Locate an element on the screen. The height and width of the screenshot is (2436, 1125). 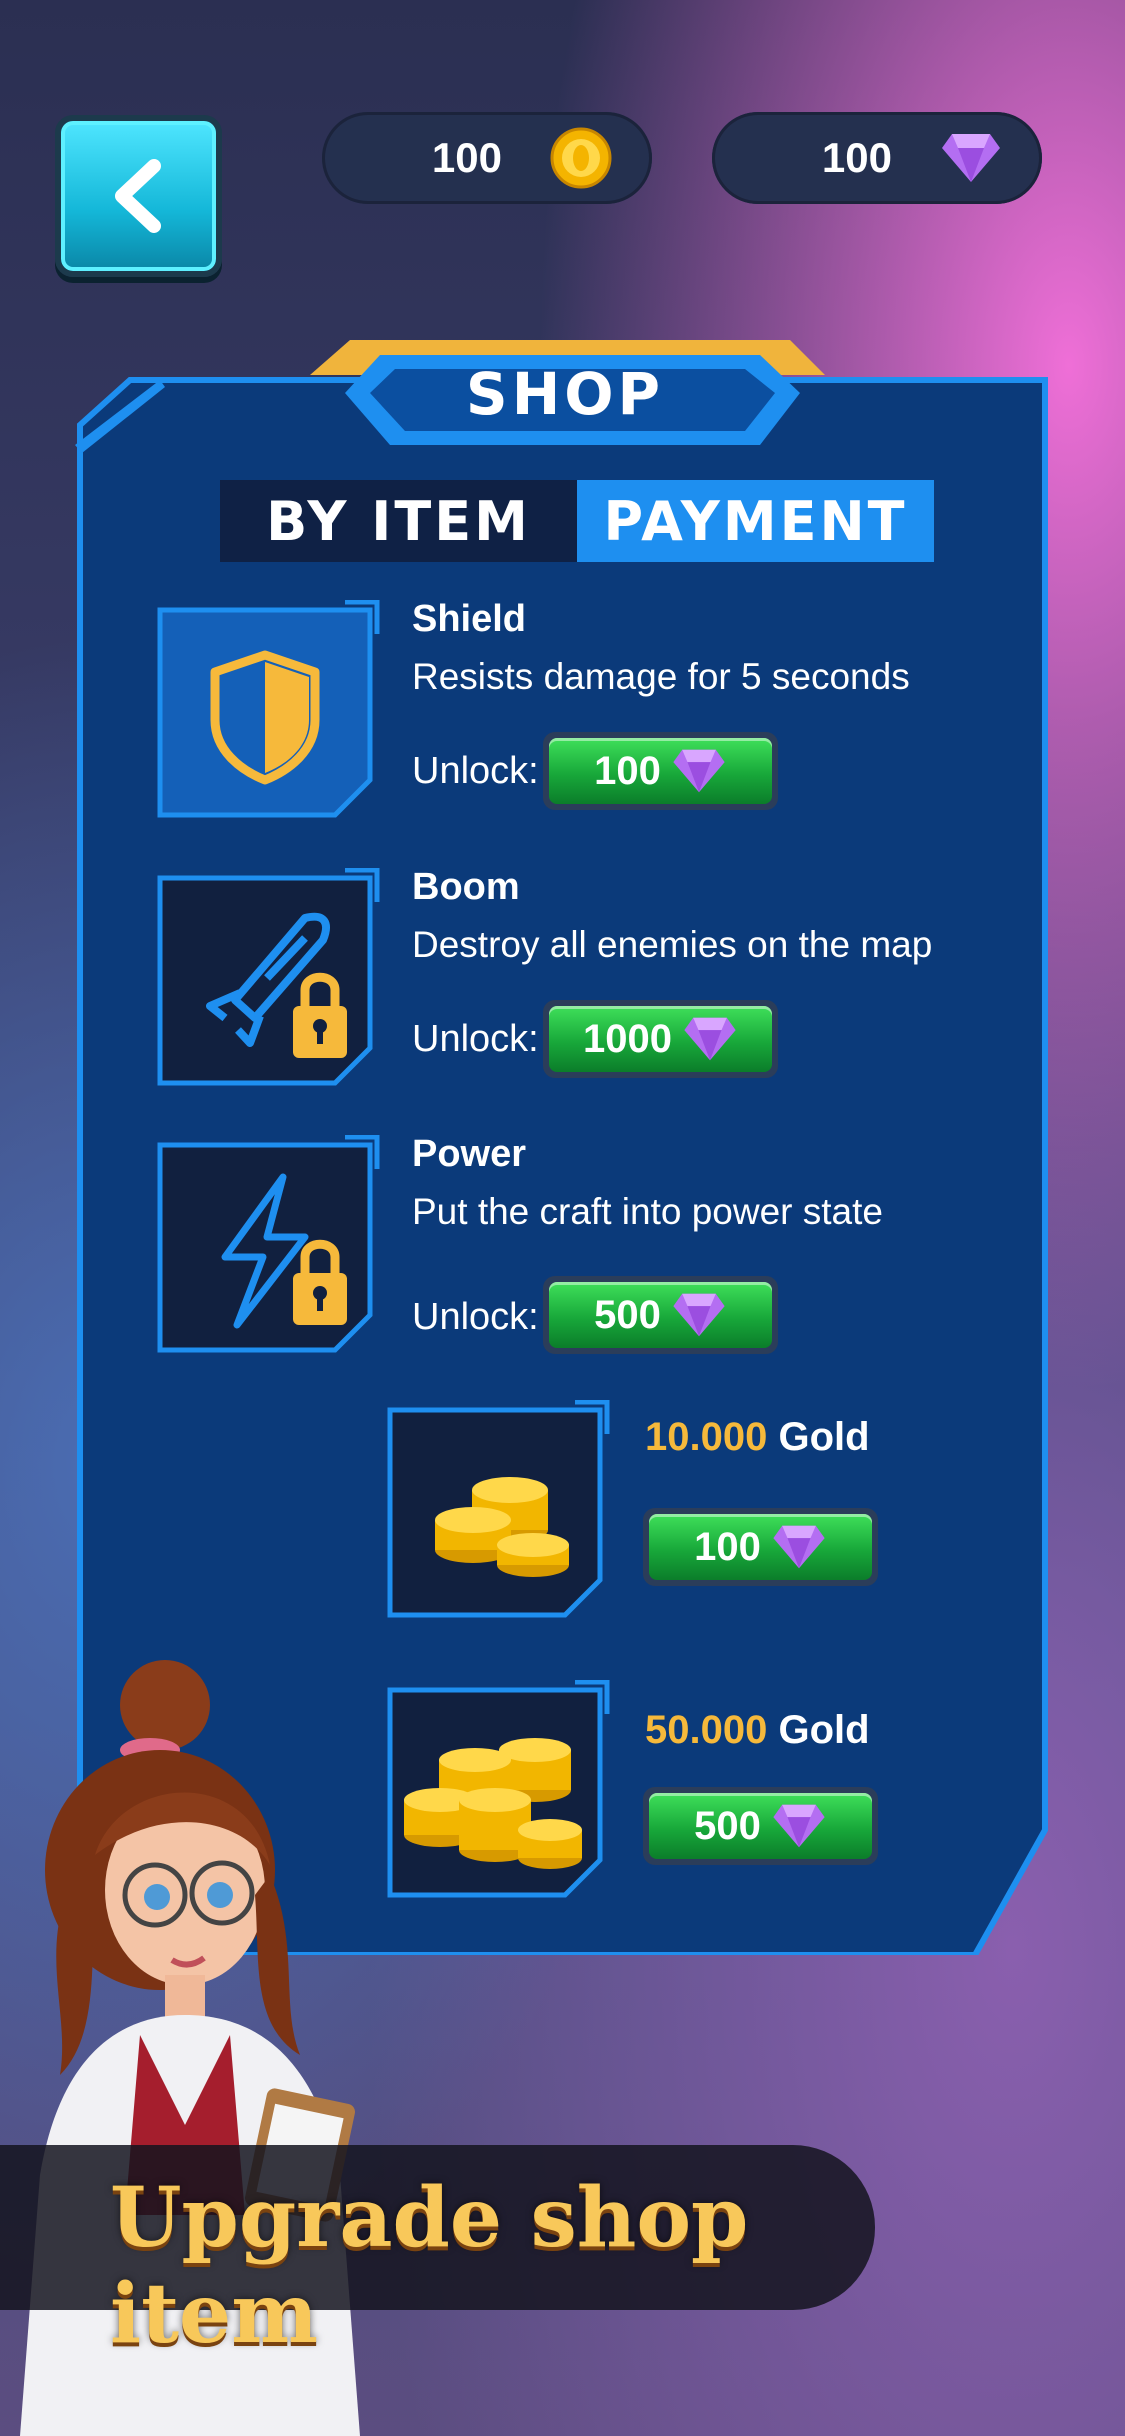
gold-pack-small-amount: 10.000 is located at coordinates (706, 1437).